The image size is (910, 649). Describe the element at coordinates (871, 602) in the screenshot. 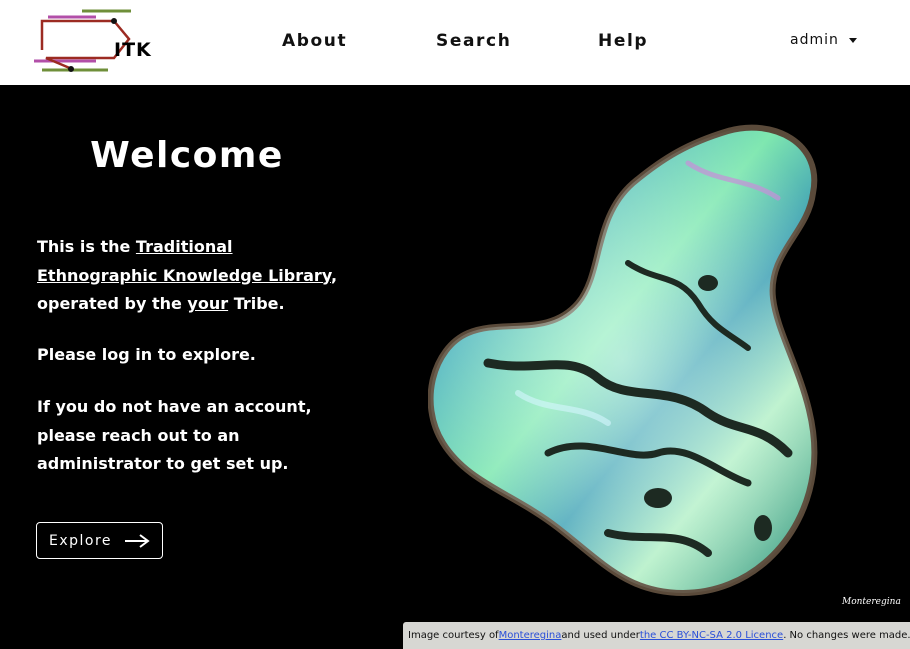

I see `photographer-signature: Monteregina` at that location.